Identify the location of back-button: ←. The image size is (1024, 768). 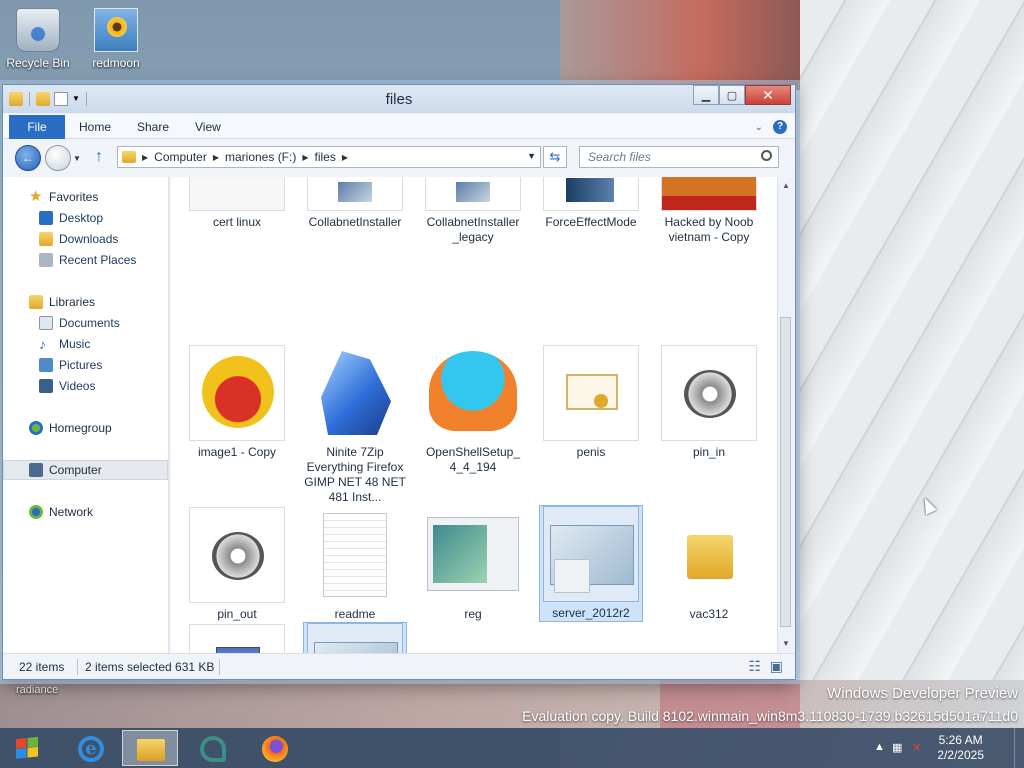
(28, 158).